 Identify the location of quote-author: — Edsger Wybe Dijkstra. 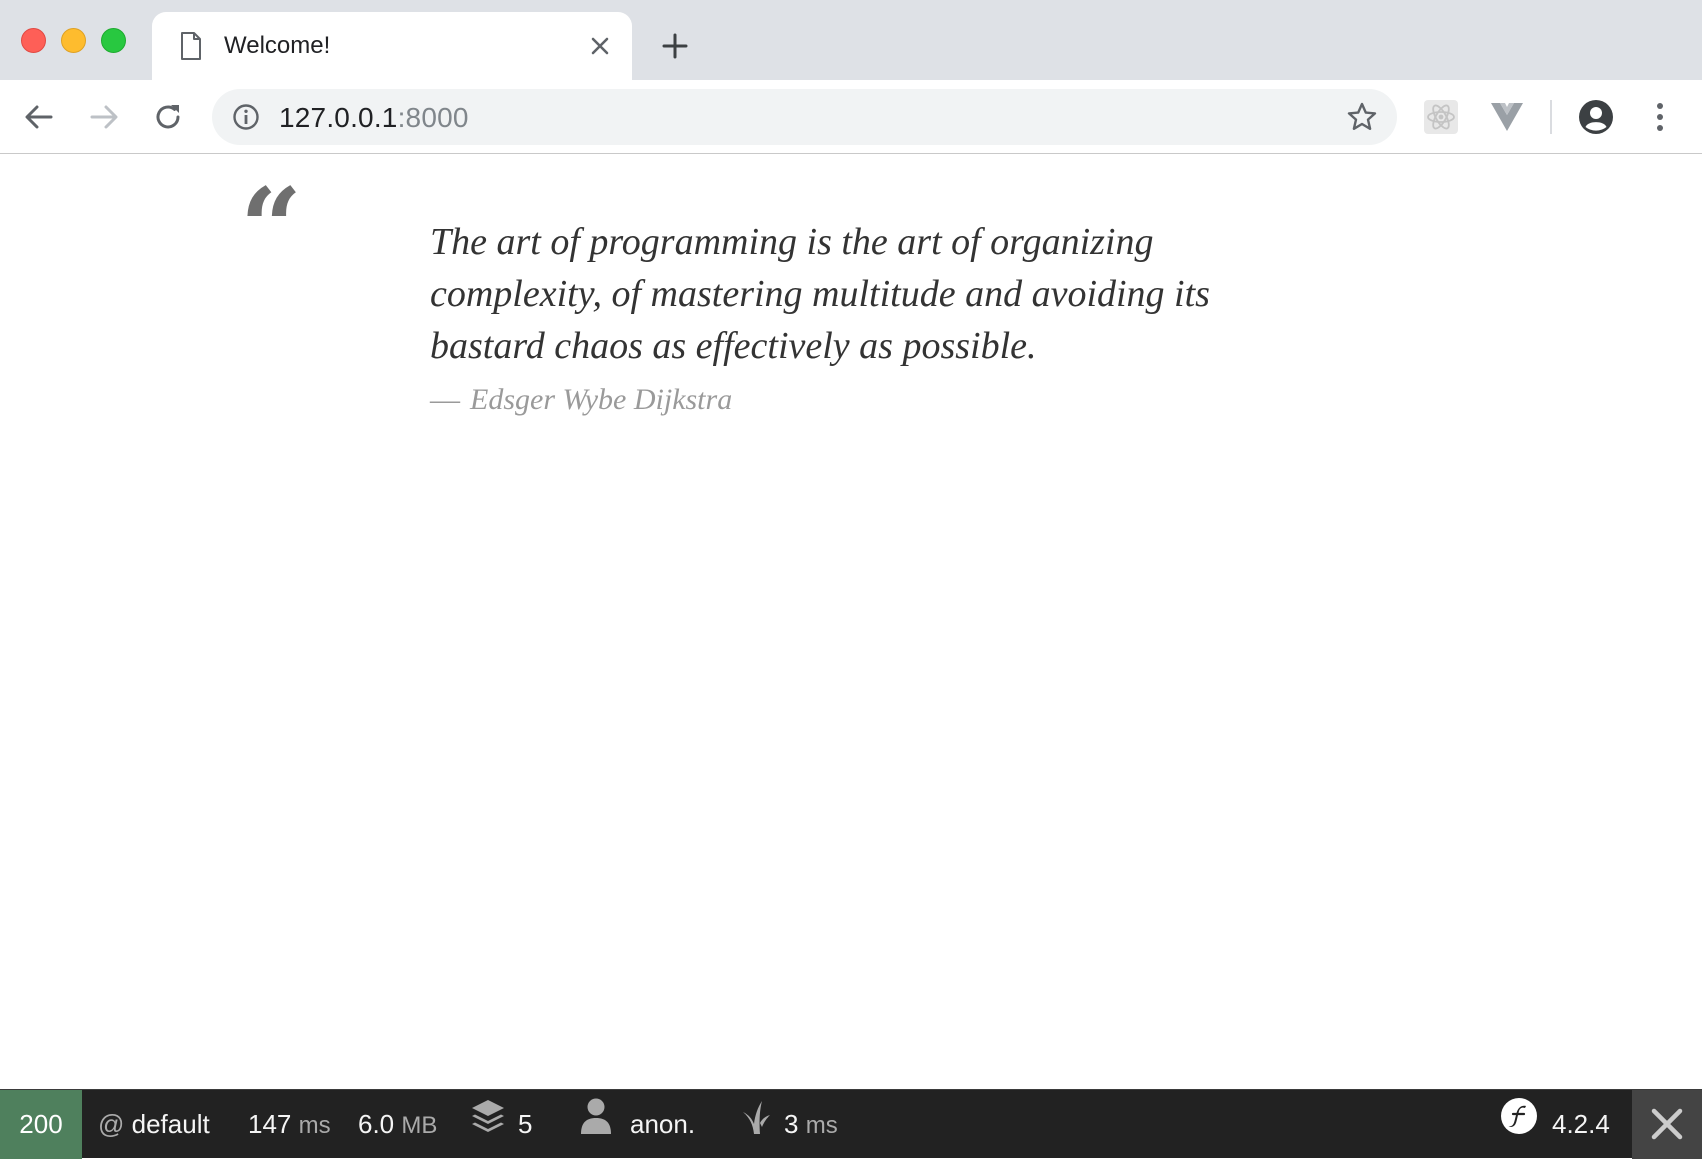
(581, 400).